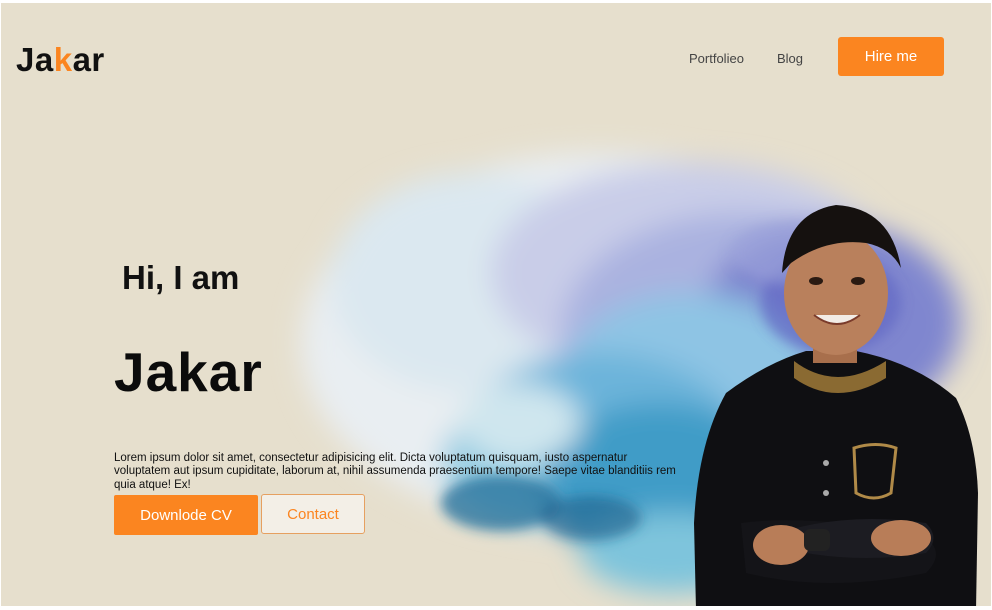  What do you see at coordinates (891, 56) in the screenshot?
I see `hire-me-button: Hire me` at bounding box center [891, 56].